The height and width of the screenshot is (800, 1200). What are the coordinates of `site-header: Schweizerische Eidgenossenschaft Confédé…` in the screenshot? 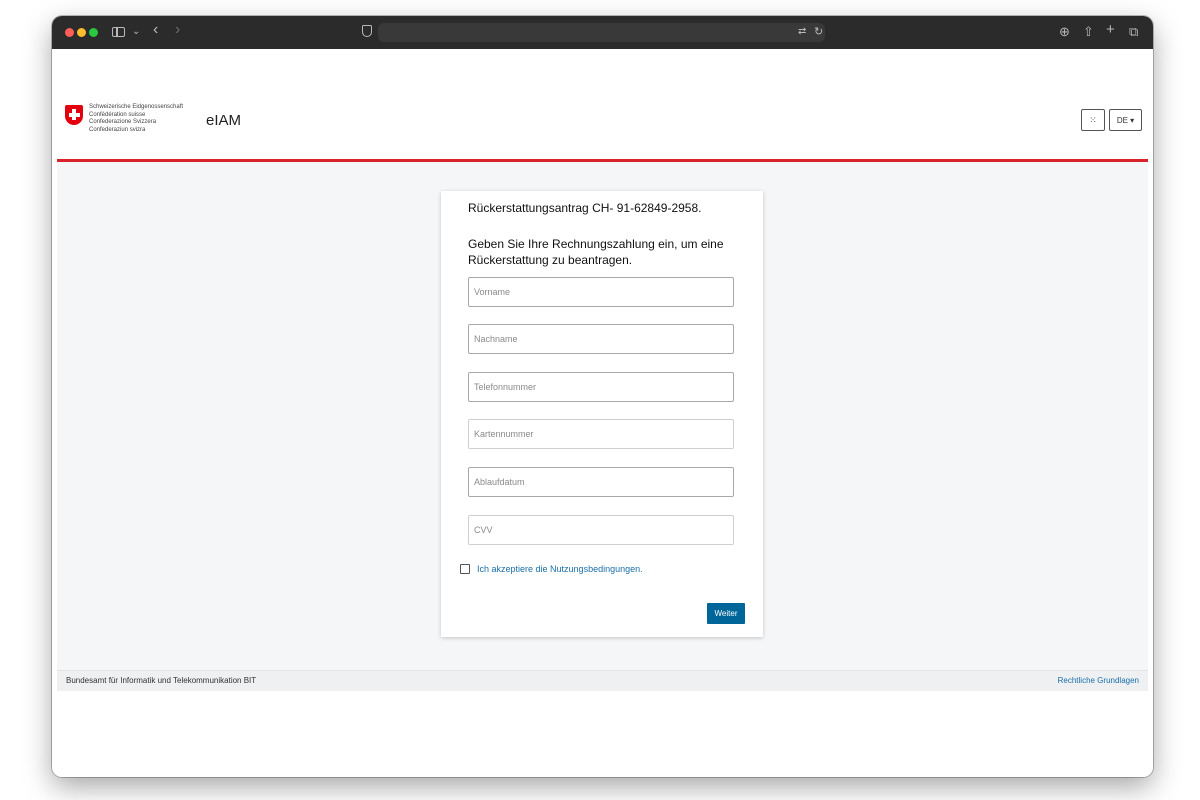 It's located at (602, 105).